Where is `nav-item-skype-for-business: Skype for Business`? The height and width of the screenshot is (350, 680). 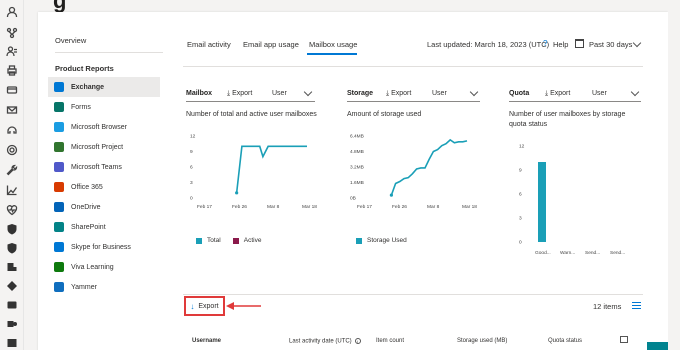
nav-item-skype-for-business: Skype for Business is located at coordinates (104, 247).